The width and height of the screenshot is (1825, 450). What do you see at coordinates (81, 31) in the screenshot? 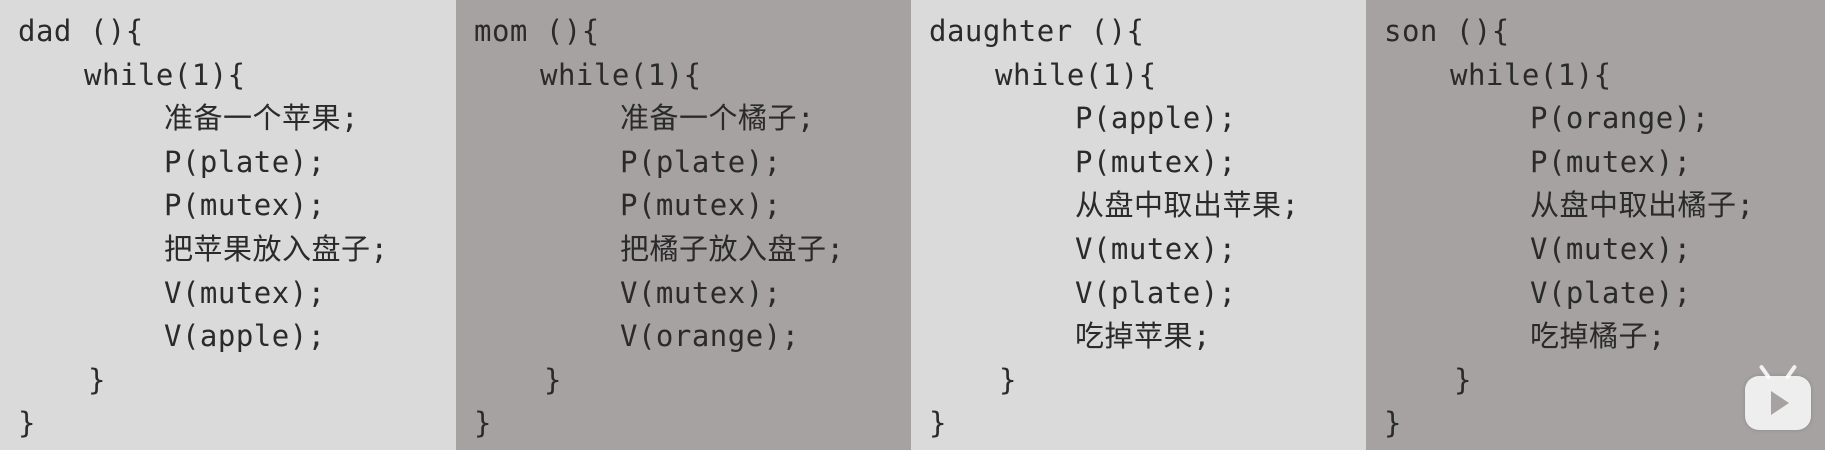
I see `function-header: dad (){` at bounding box center [81, 31].